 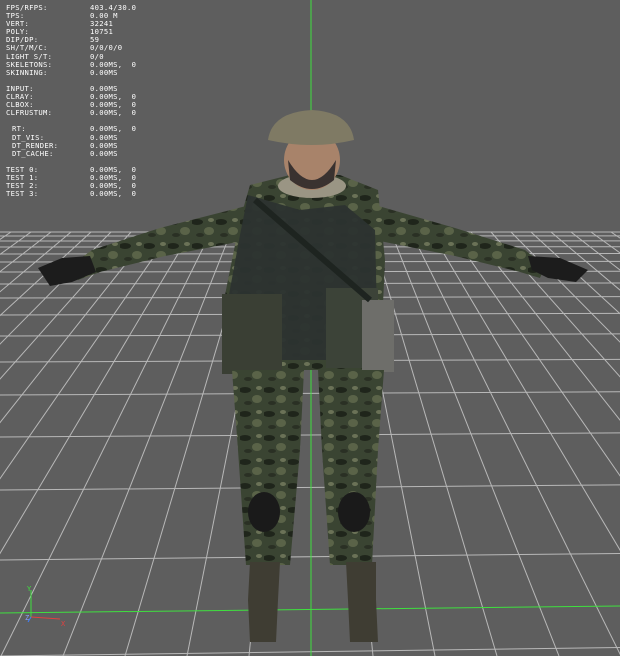 What do you see at coordinates (351, 467) in the screenshot?
I see `right-leg` at bounding box center [351, 467].